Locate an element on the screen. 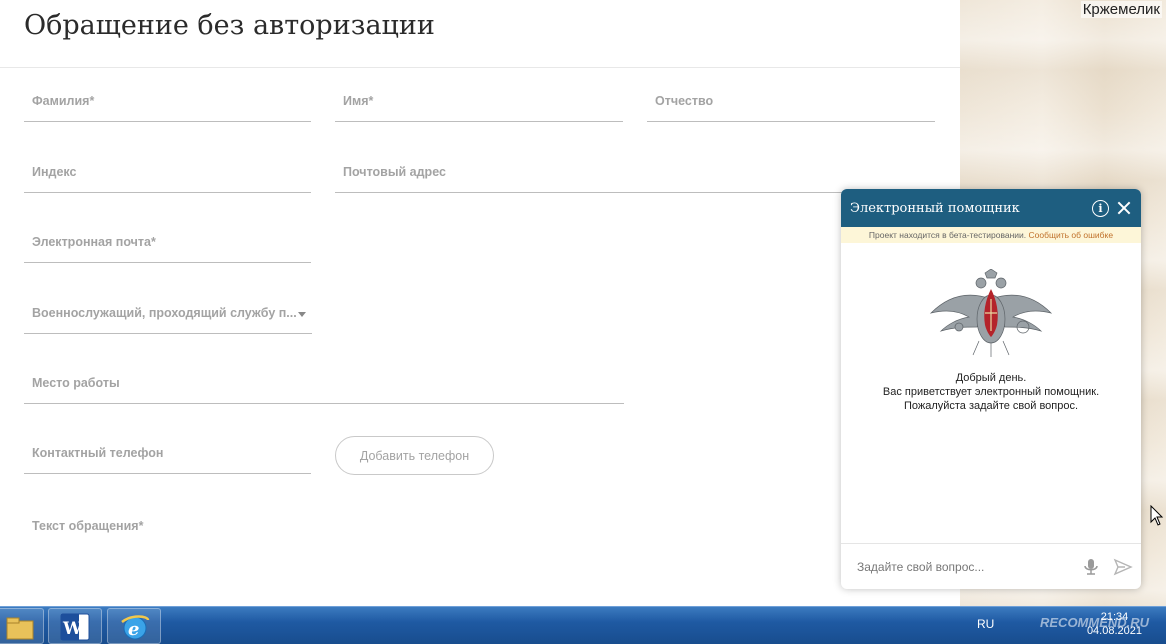 The height and width of the screenshot is (644, 1166). title-divider is located at coordinates (480, 67).